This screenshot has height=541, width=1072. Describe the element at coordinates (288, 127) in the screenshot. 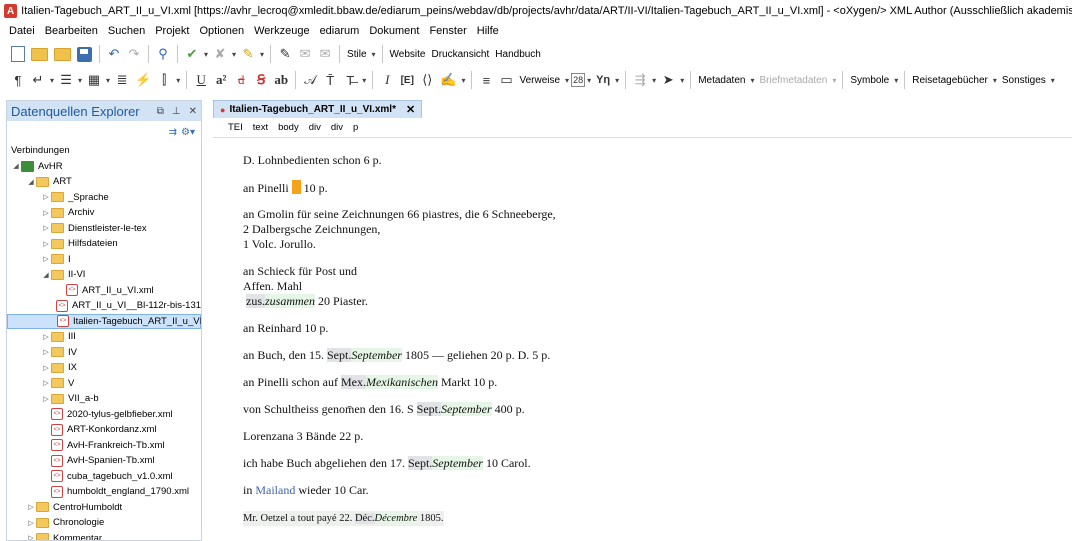

I see `breadcrumb-body: body` at that location.